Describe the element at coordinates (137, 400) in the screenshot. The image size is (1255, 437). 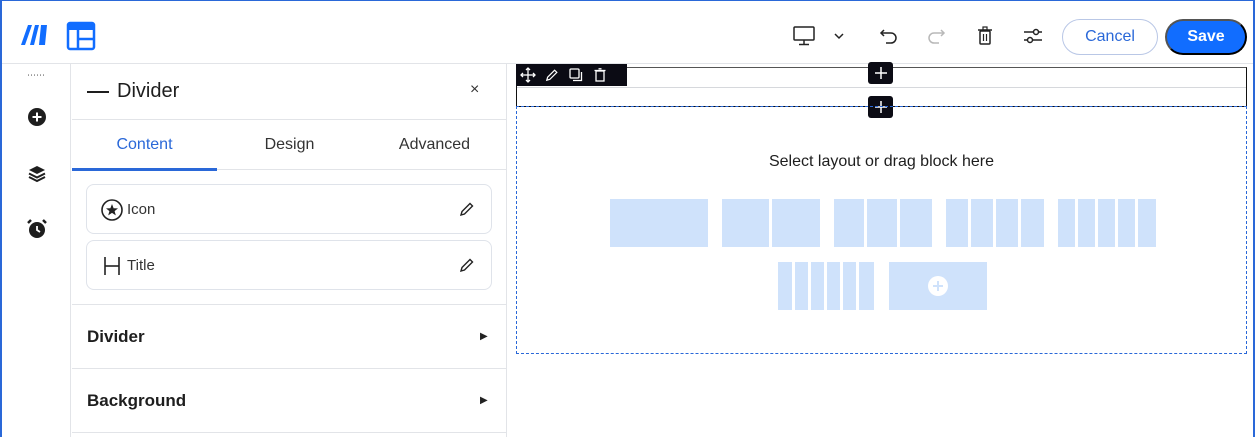
I see `section-label: Background` at that location.